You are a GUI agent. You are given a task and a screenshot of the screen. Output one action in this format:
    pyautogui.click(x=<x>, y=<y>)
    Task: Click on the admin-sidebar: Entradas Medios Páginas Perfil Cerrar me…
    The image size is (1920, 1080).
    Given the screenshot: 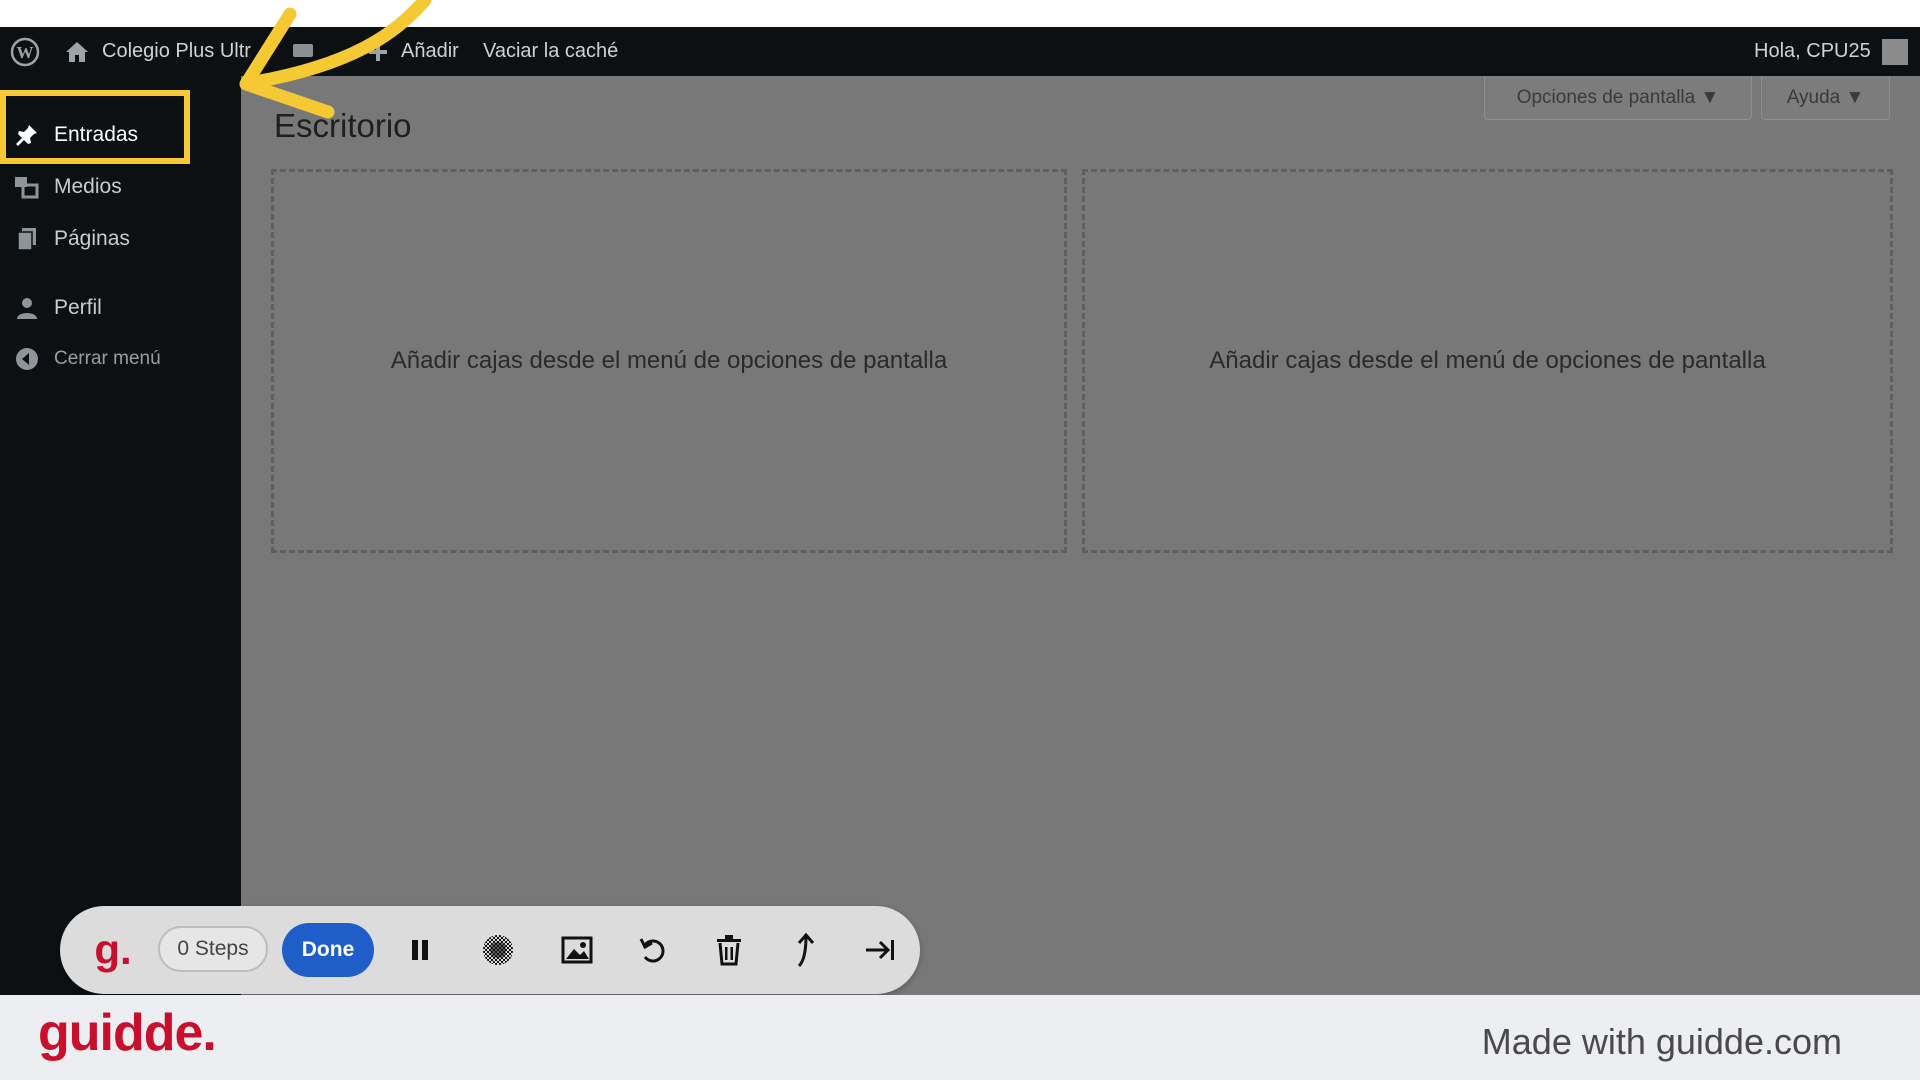 What is the action you would take?
    pyautogui.click(x=120, y=535)
    